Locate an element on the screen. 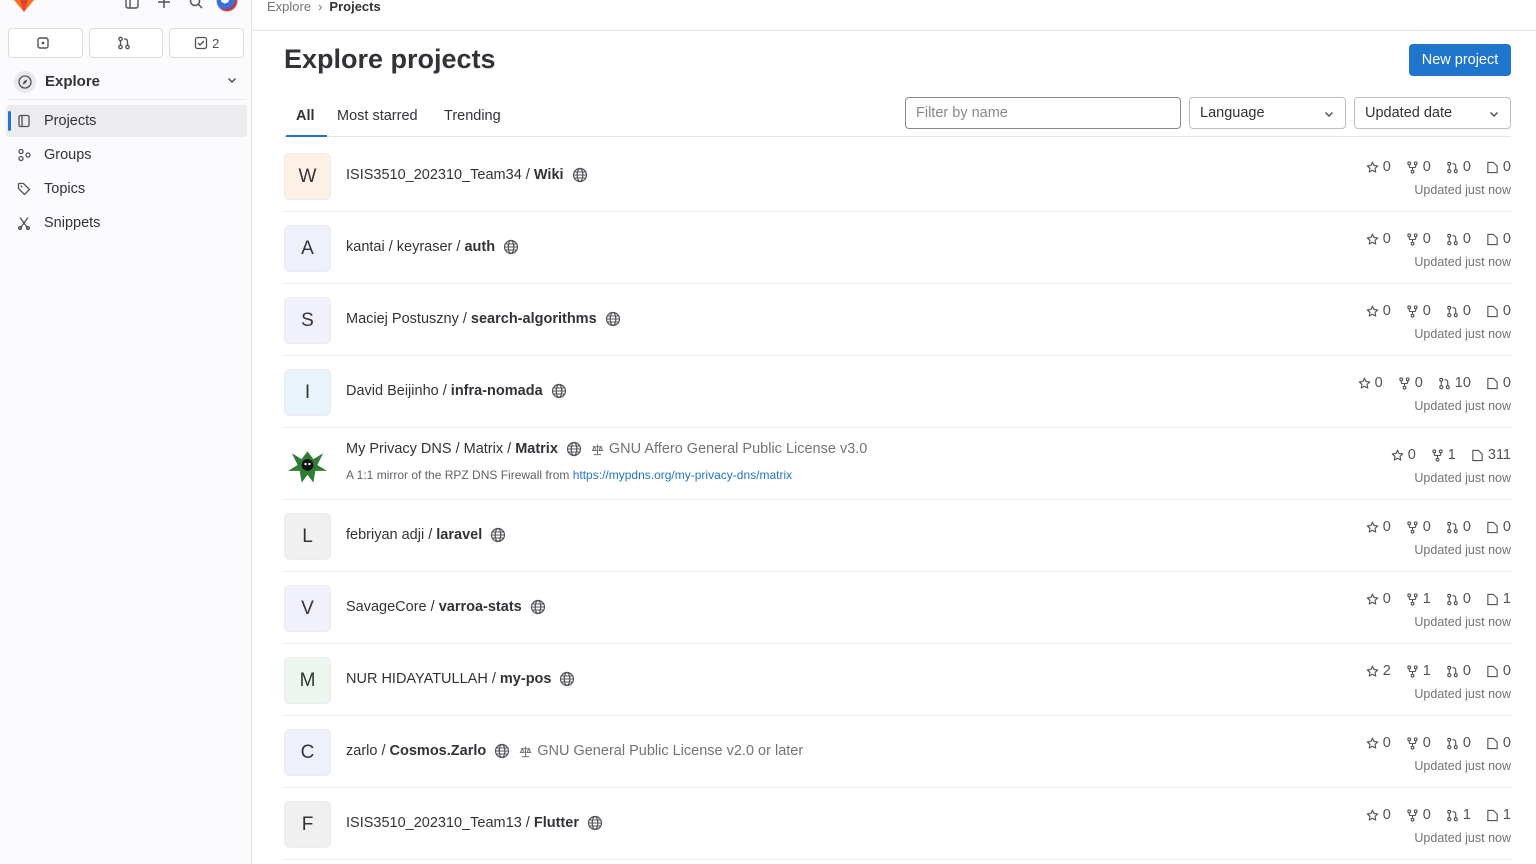 Image resolution: width=1536 pixels, height=864 pixels. project-name-link: auth is located at coordinates (479, 247).